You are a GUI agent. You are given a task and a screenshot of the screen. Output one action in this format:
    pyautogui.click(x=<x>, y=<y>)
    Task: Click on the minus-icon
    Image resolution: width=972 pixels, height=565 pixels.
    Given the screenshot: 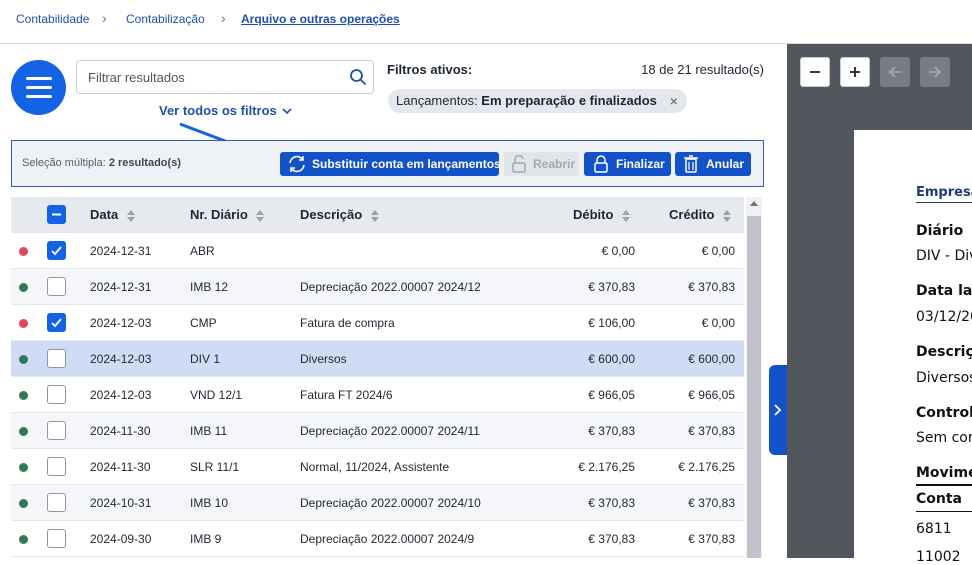 What is the action you would take?
    pyautogui.click(x=815, y=72)
    